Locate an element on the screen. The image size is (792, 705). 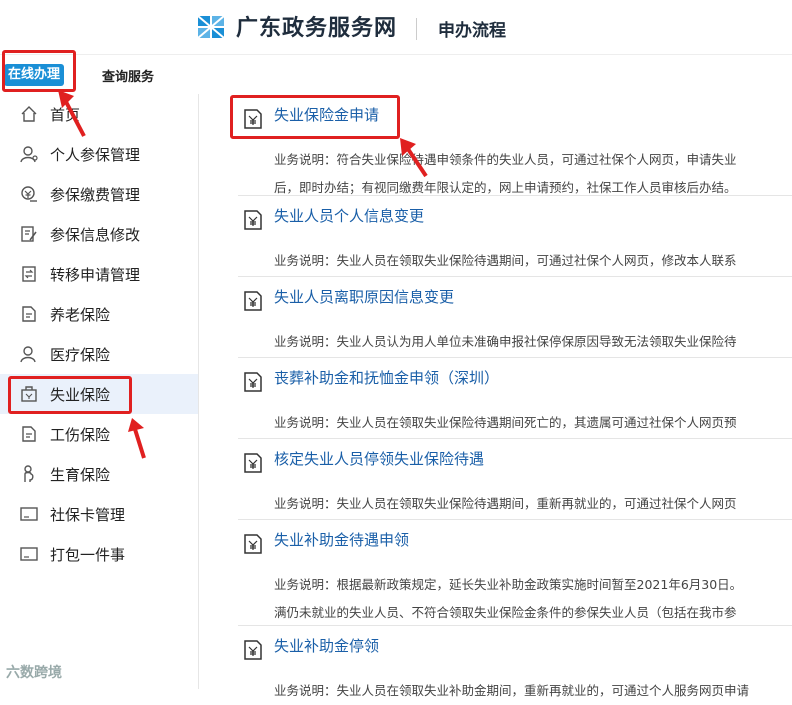
highlight-box-first-service is located at coordinates (315, 117).